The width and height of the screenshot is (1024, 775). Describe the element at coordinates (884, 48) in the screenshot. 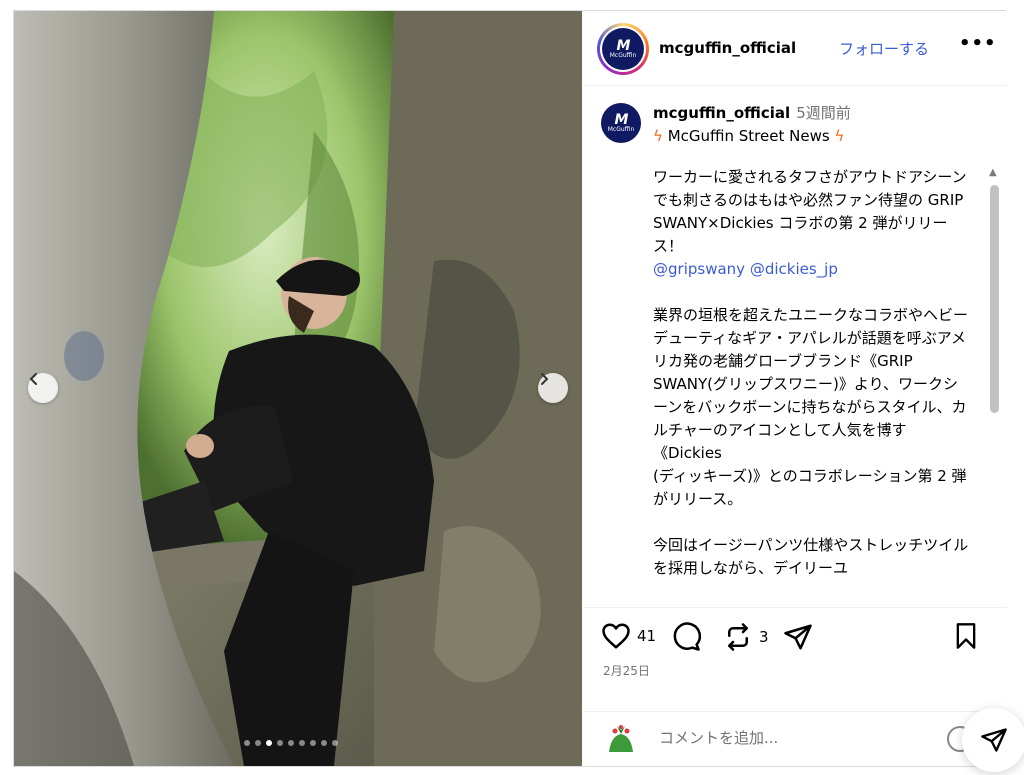

I see `follow-button: フォローする` at that location.